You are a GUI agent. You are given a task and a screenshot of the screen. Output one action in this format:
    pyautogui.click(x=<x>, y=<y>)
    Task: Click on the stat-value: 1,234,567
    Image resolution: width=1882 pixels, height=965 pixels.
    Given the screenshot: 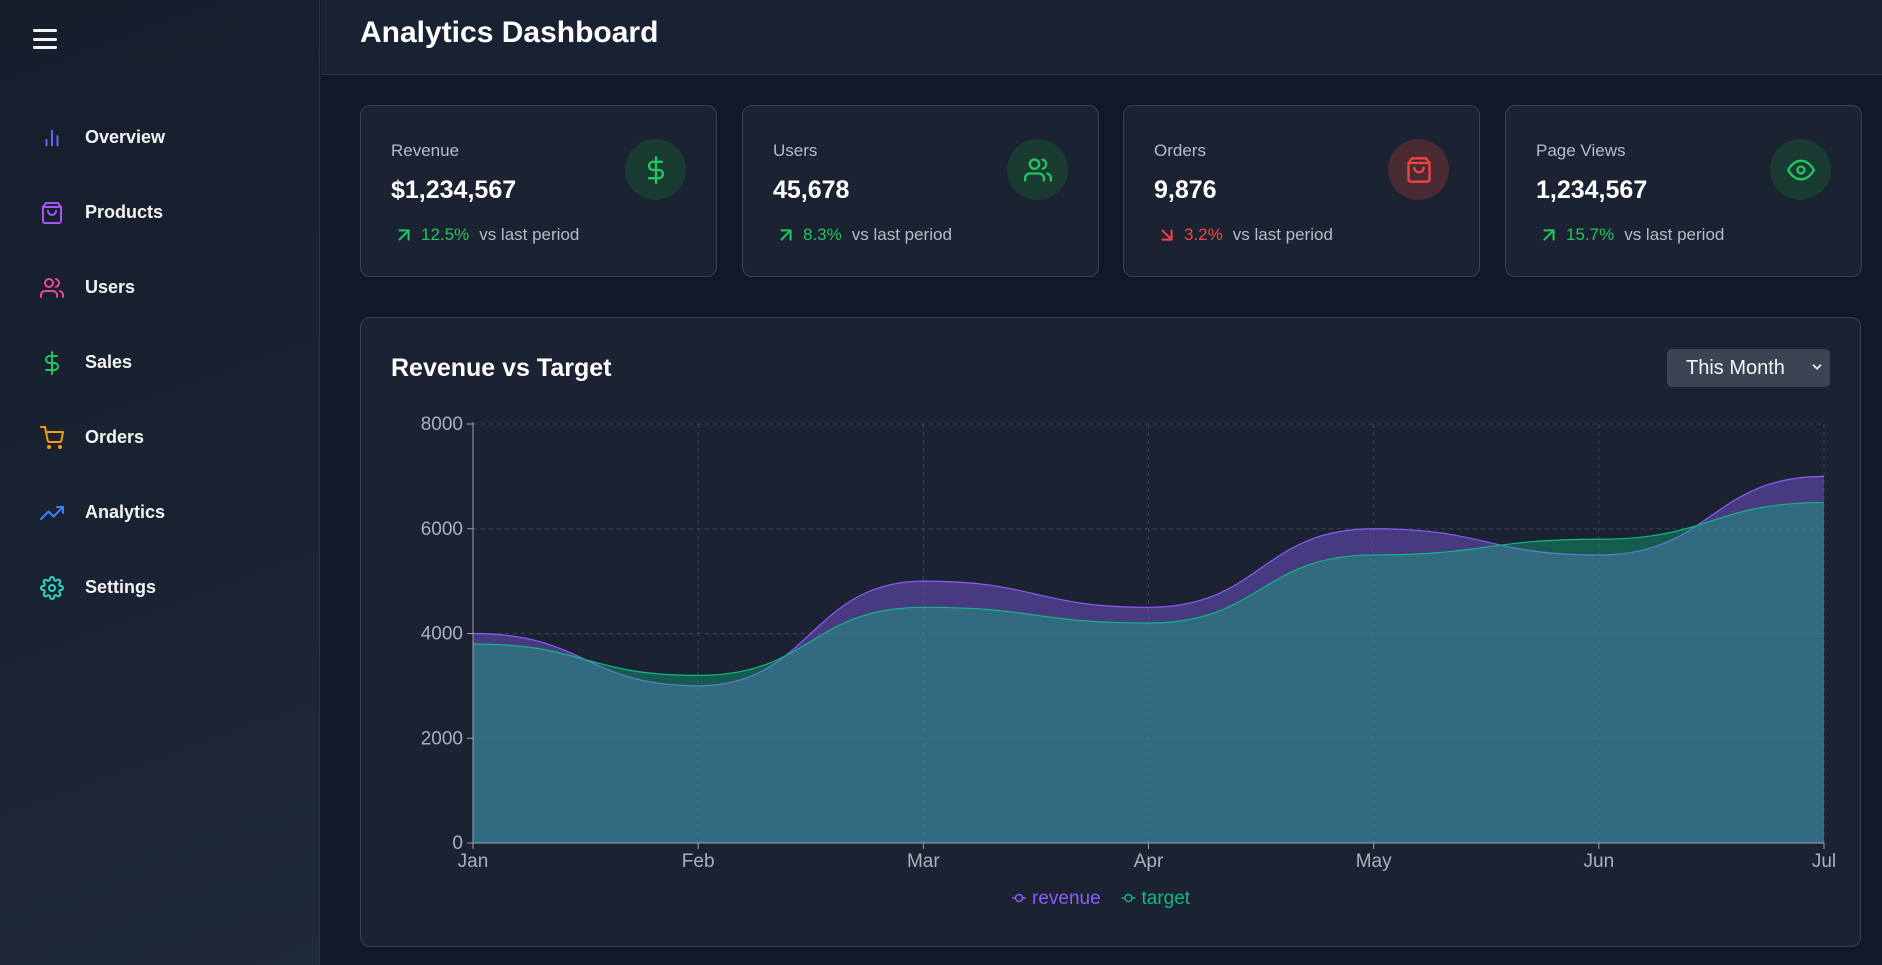 What is the action you would take?
    pyautogui.click(x=1592, y=190)
    